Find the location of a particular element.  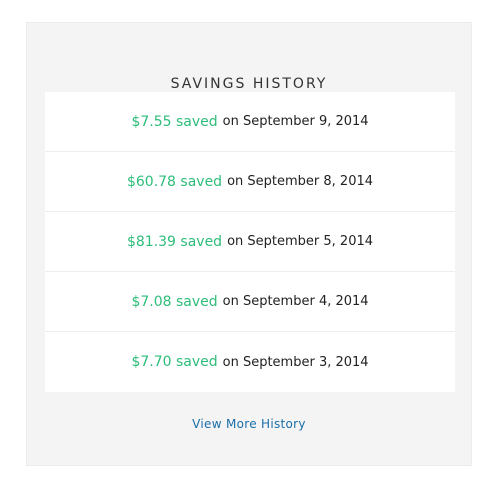

list-item: $7.08 saved on September 4, 2014 is located at coordinates (250, 302).